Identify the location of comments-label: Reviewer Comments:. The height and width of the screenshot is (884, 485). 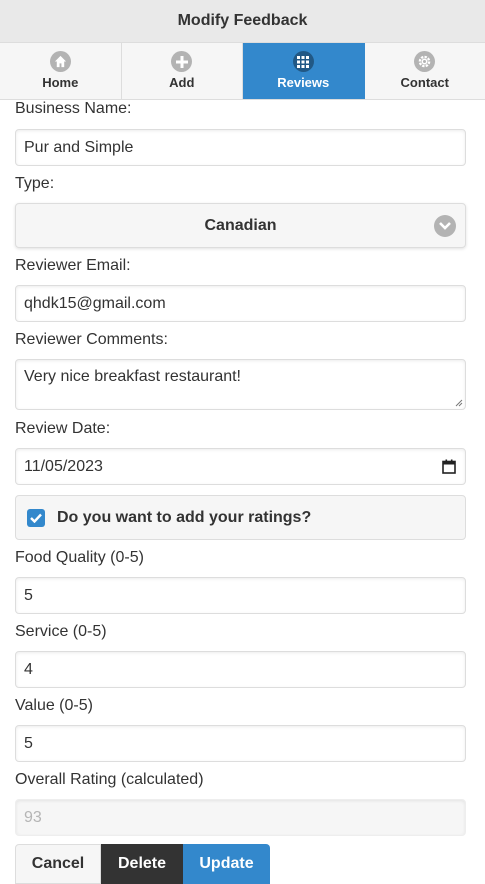
(91, 340).